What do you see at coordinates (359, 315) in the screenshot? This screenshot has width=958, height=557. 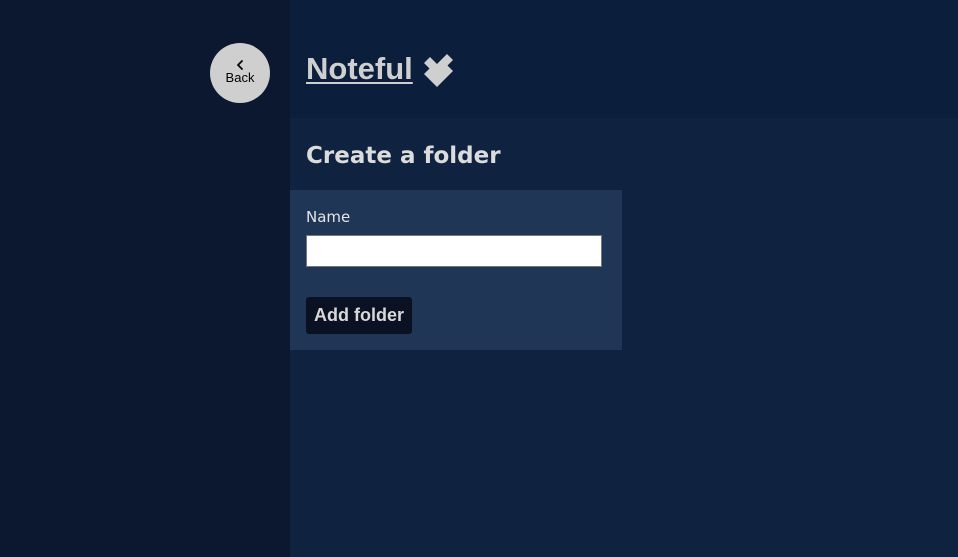 I see `add-folder-button: Add folder` at bounding box center [359, 315].